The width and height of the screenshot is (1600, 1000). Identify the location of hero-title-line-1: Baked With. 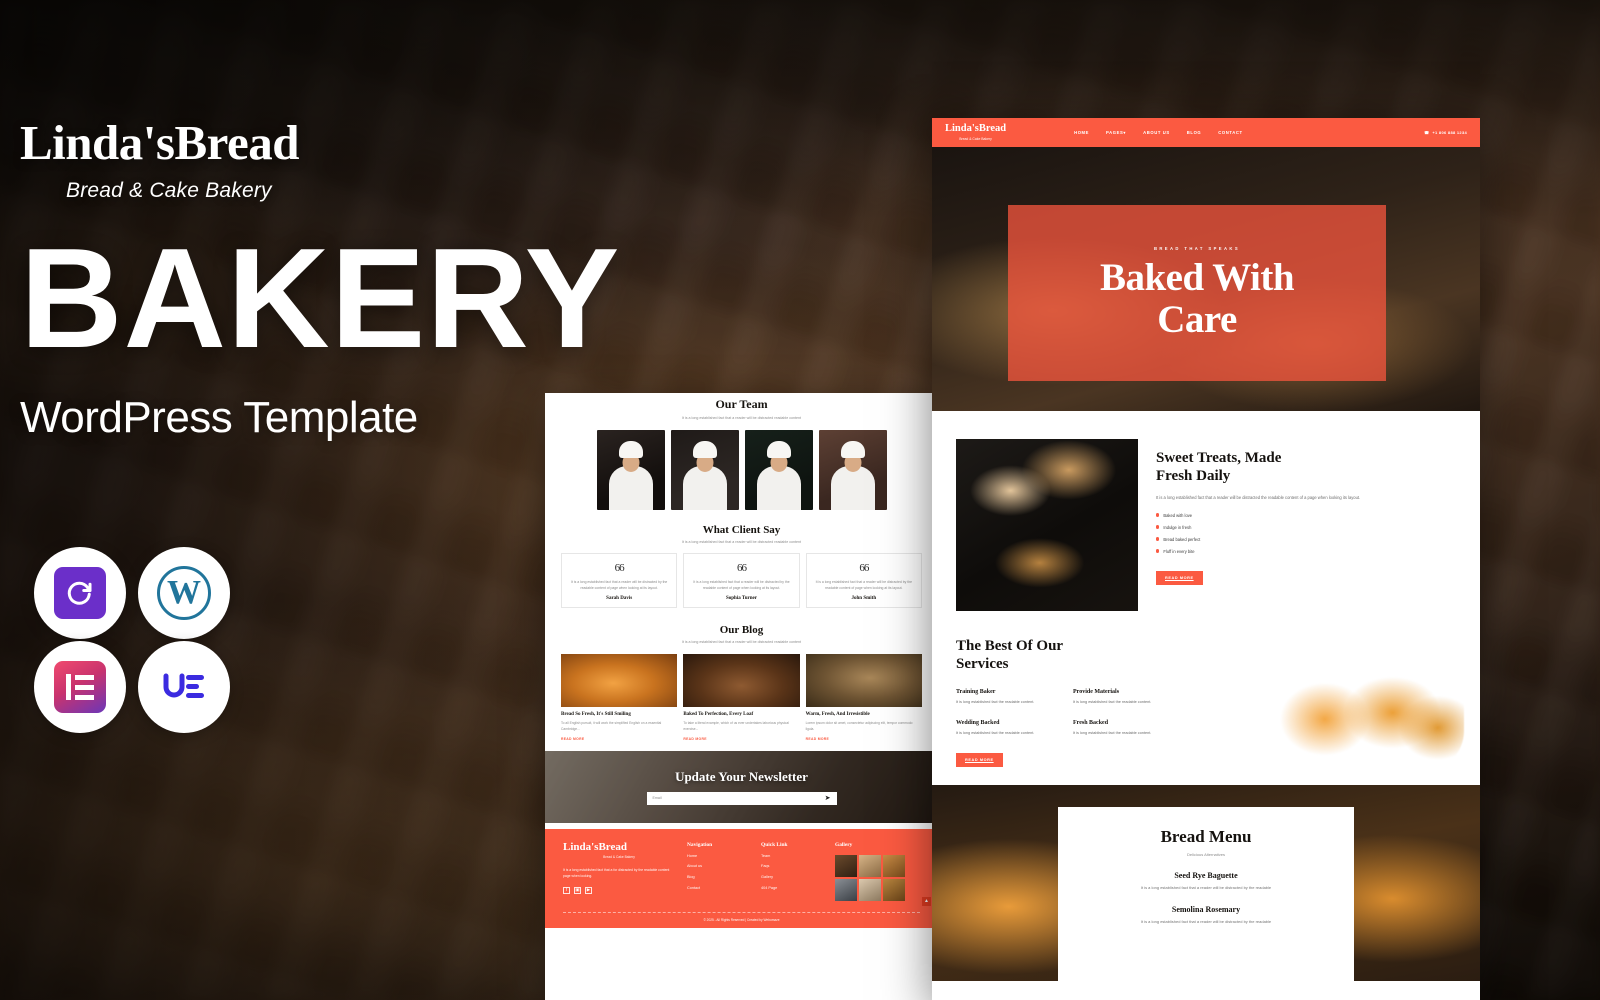
(1197, 278).